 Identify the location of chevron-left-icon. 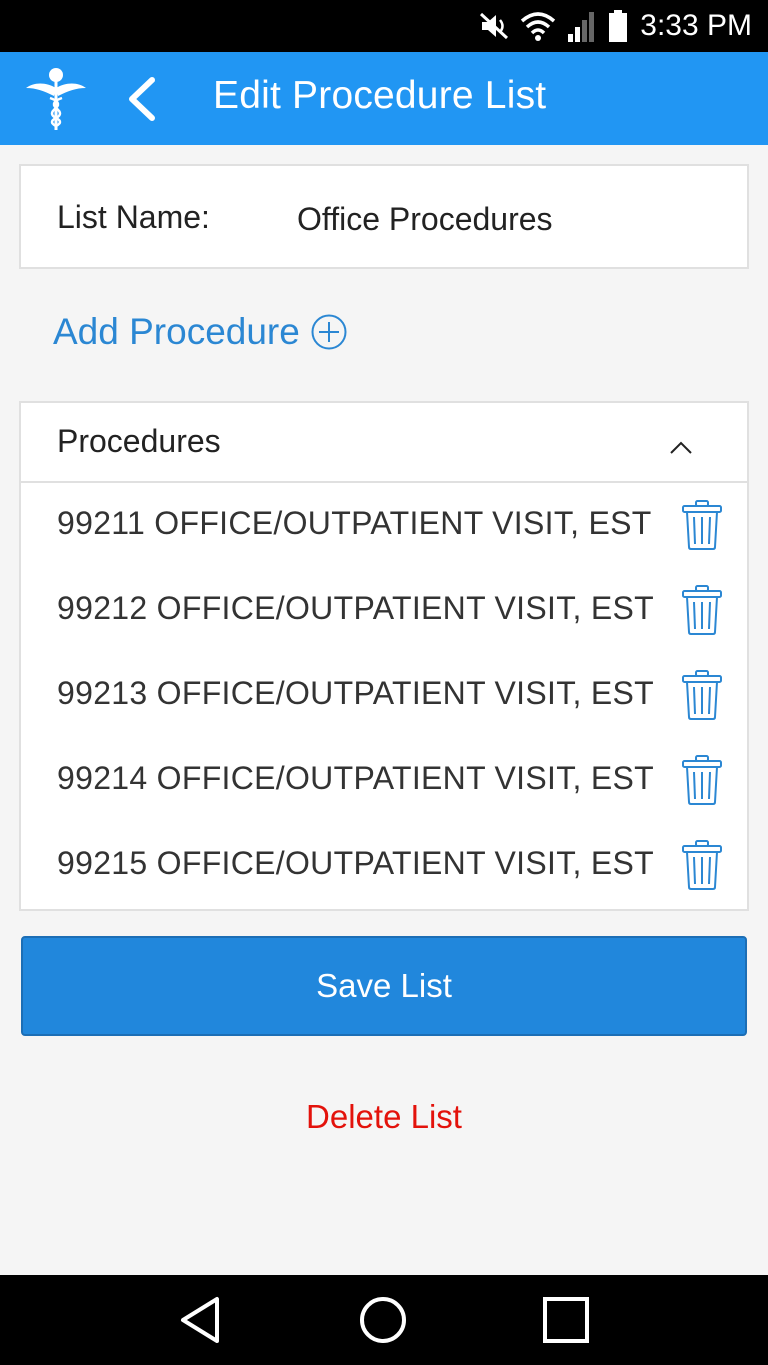
(143, 99).